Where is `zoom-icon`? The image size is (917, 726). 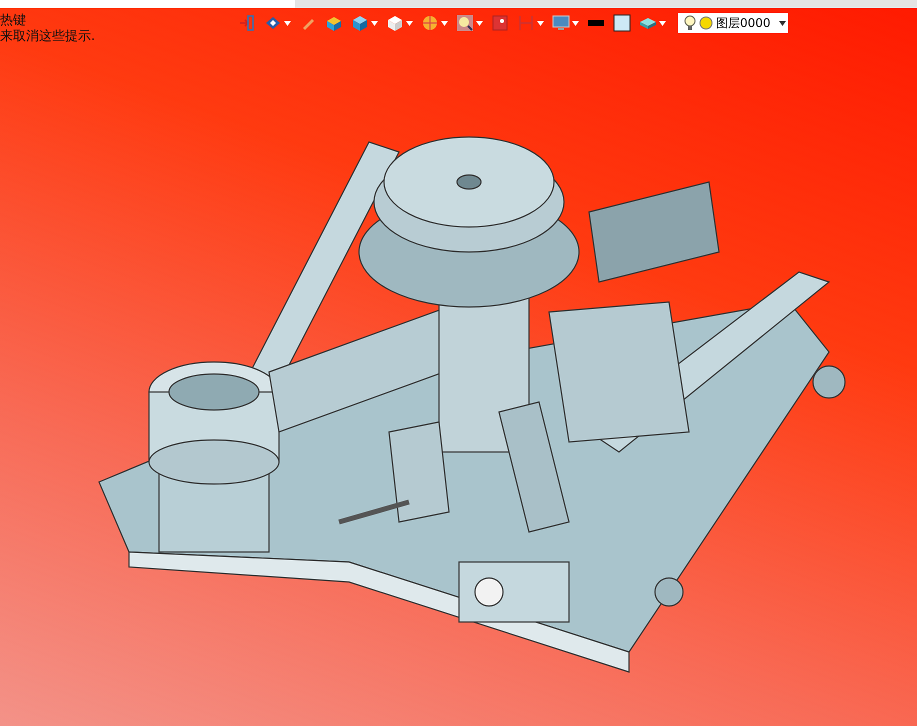
zoom-icon is located at coordinates (465, 23).